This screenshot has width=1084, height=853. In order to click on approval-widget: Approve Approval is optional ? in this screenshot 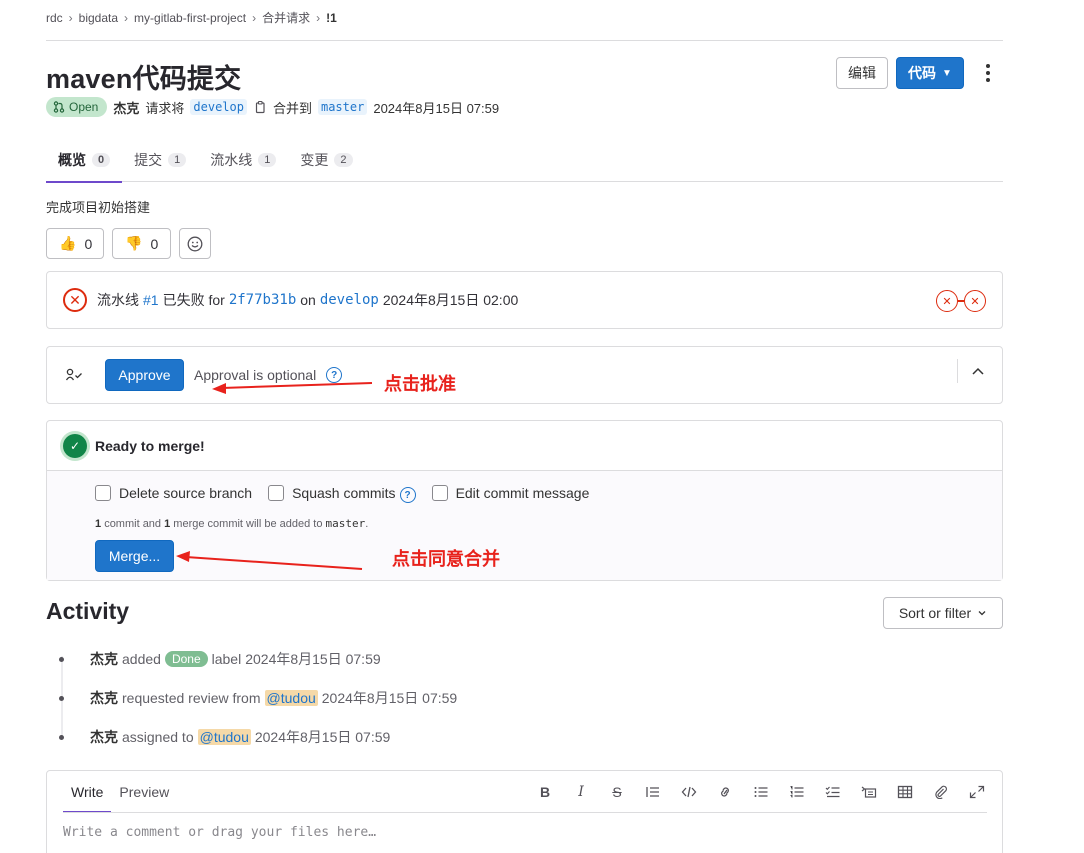, I will do `click(524, 375)`.